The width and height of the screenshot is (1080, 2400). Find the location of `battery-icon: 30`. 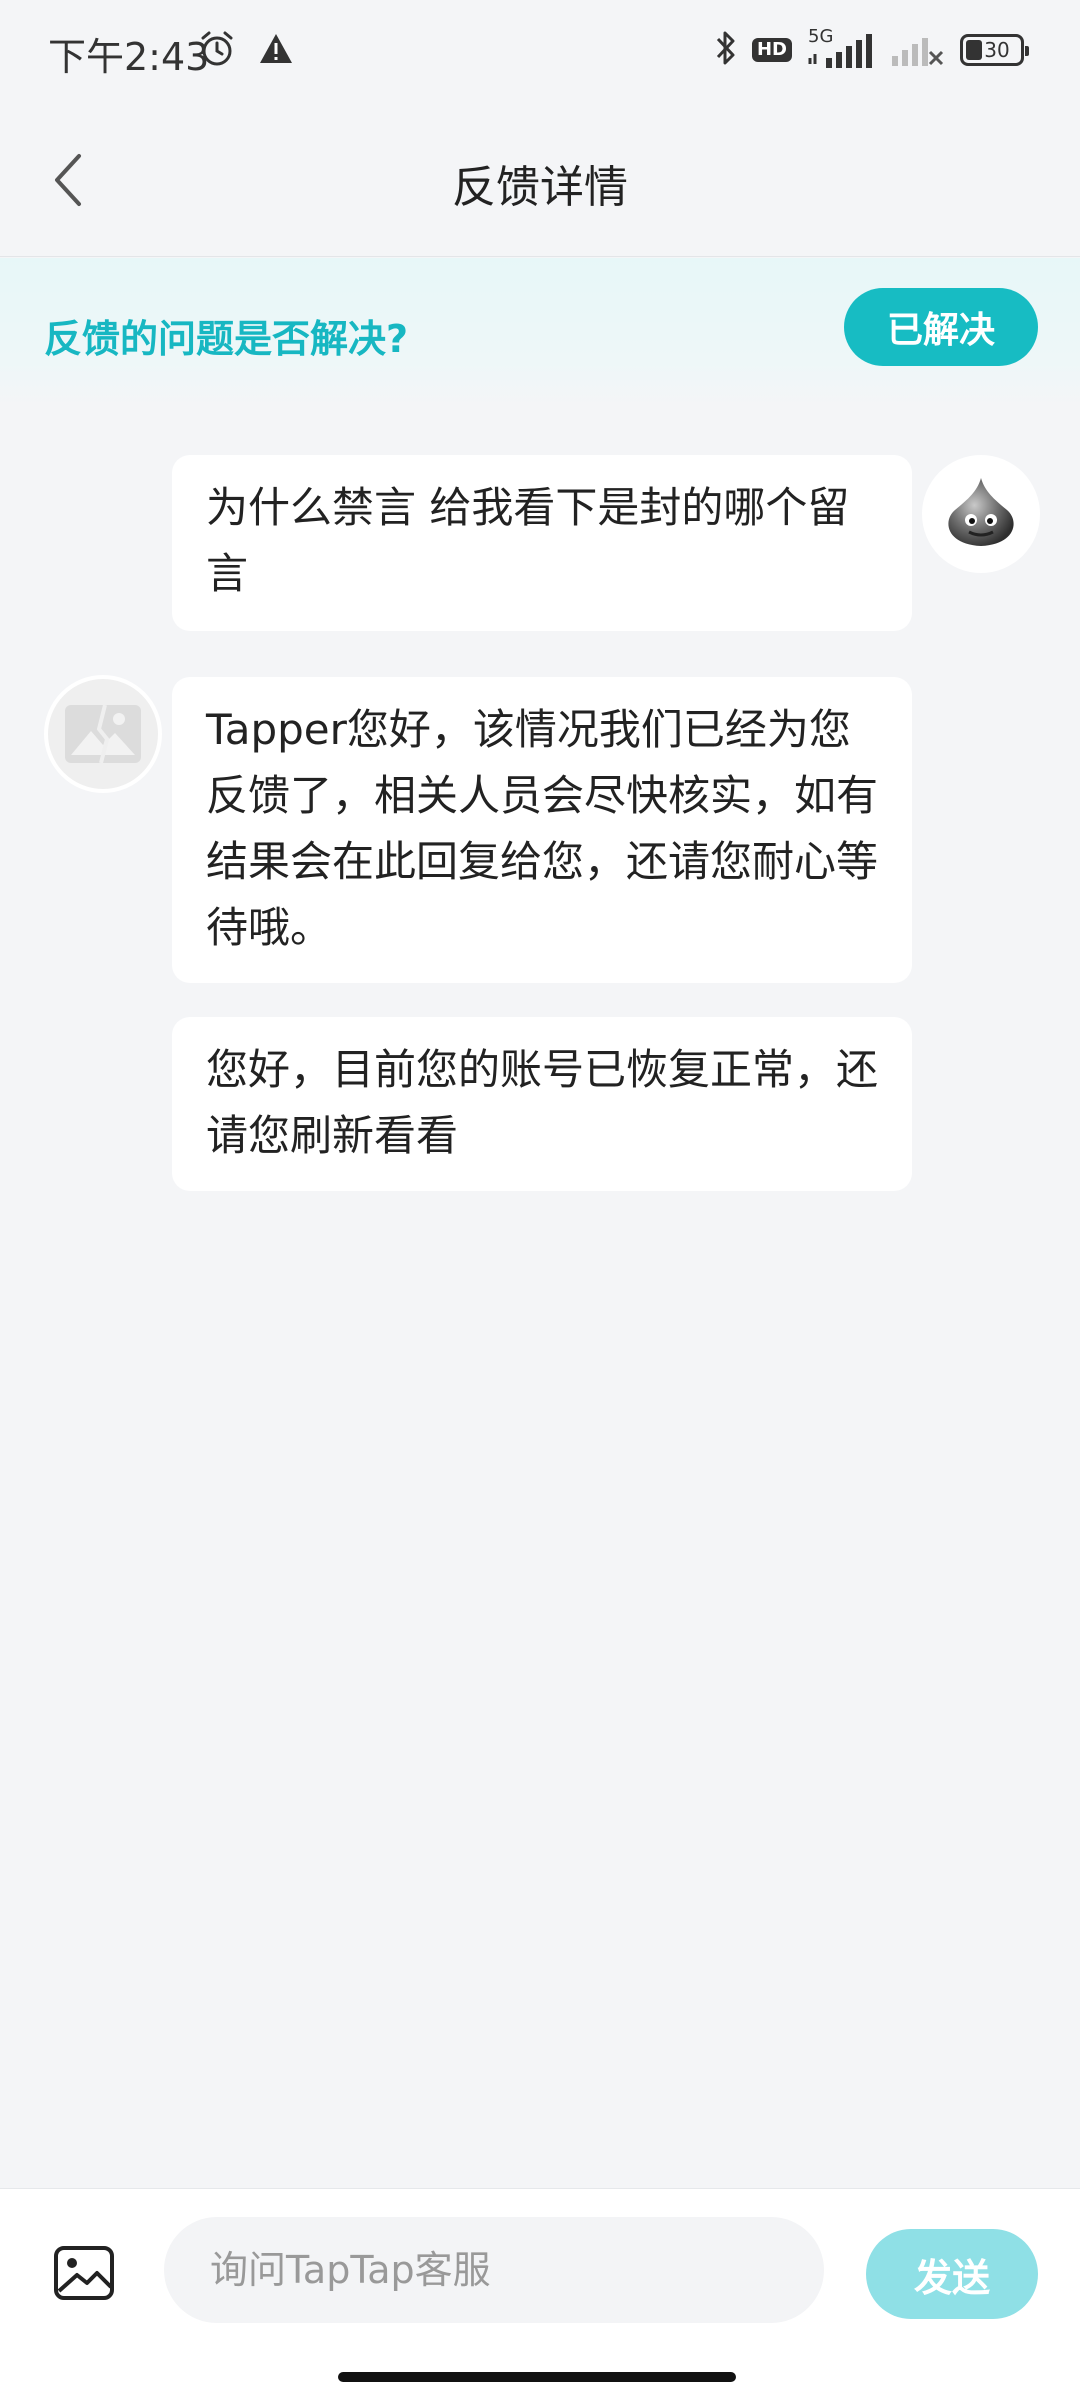

battery-icon: 30 is located at coordinates (994, 50).